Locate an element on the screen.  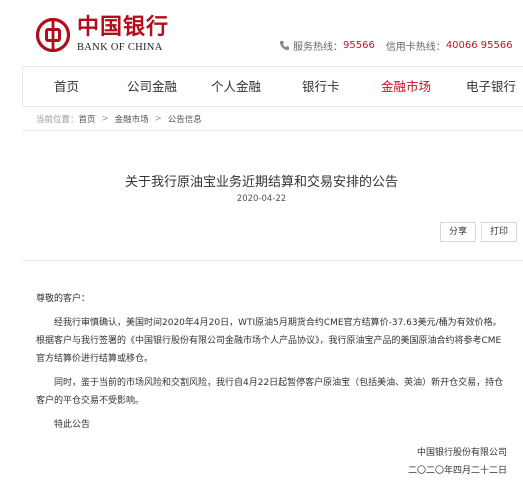
hotline-number: 95566 is located at coordinates (359, 45).